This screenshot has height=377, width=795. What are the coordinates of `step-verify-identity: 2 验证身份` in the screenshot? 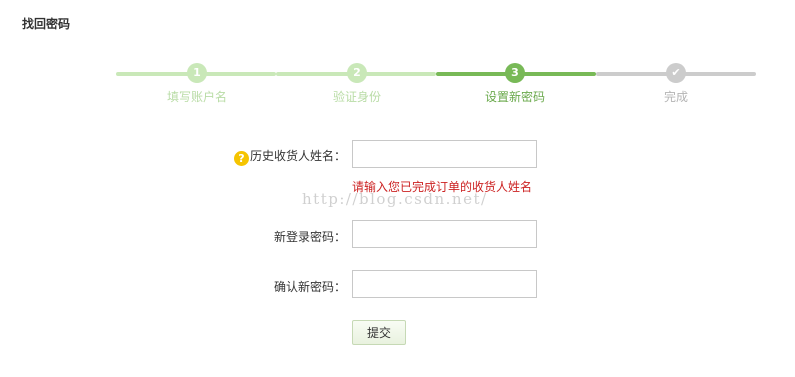 It's located at (357, 83).